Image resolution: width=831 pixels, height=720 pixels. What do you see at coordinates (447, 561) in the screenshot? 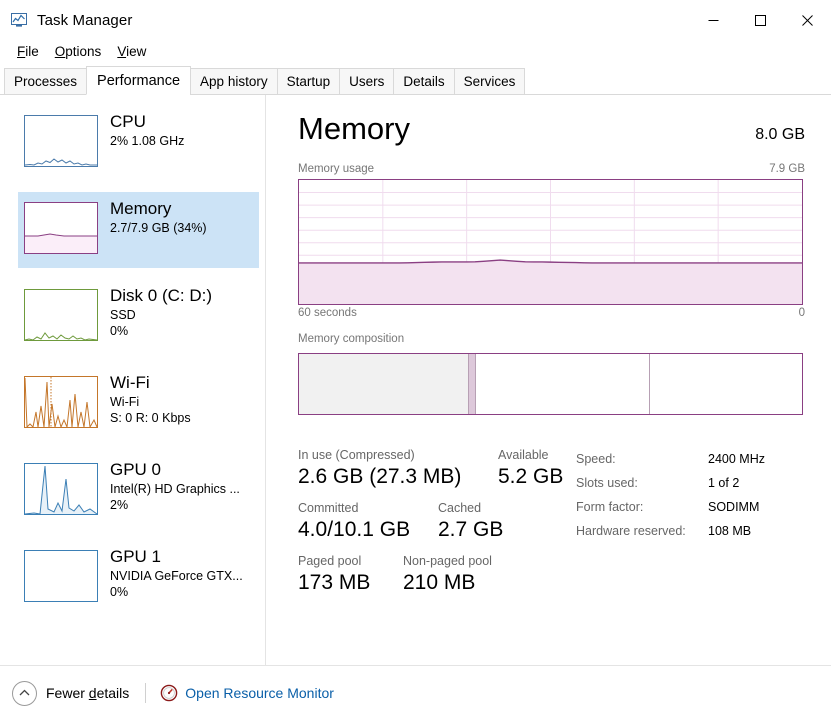
I see `stat-nonpaged-pool-label: Non-paged pool` at bounding box center [447, 561].